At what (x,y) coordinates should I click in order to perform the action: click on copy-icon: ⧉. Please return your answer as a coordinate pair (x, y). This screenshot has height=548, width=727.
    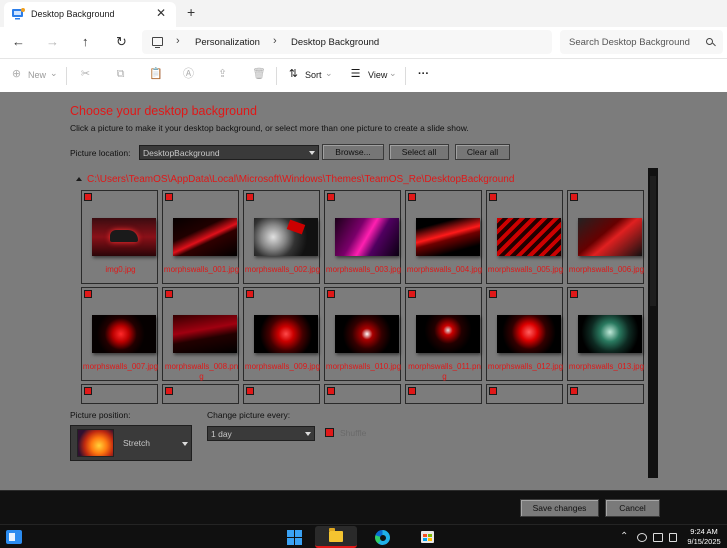
    Looking at the image, I should click on (120, 74).